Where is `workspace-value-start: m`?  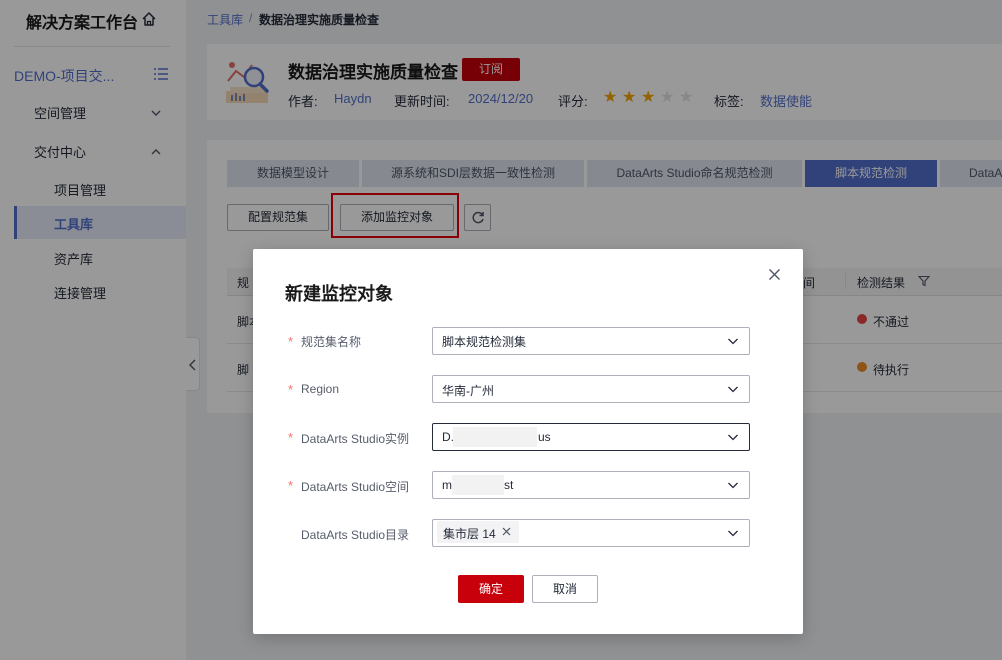
workspace-value-start: m is located at coordinates (447, 485).